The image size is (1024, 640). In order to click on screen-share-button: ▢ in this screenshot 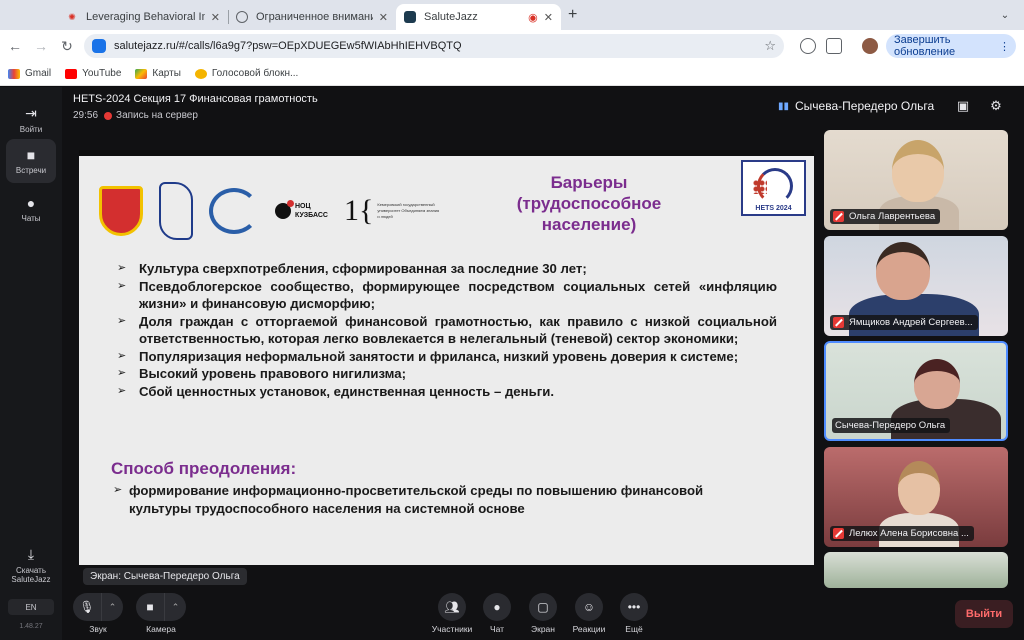, I will do `click(543, 607)`.